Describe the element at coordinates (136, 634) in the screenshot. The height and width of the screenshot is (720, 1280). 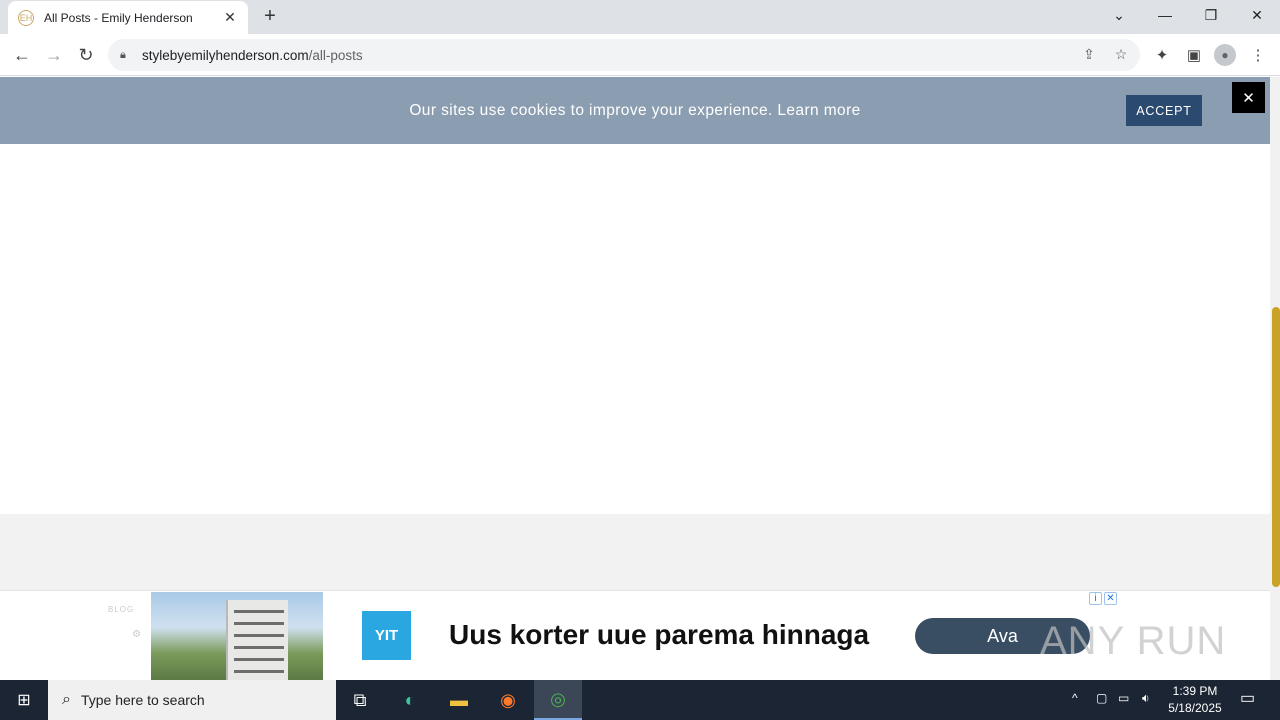
I see `ghost-icon: ⚙` at that location.